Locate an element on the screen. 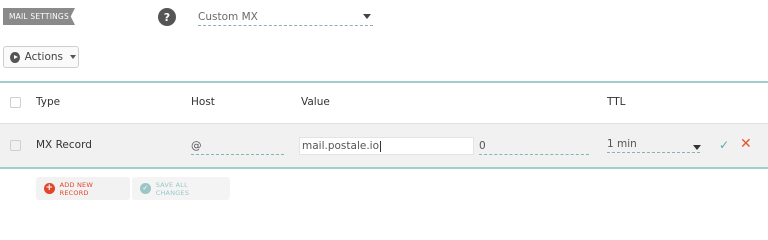  column-header-type: Type is located at coordinates (48, 102).